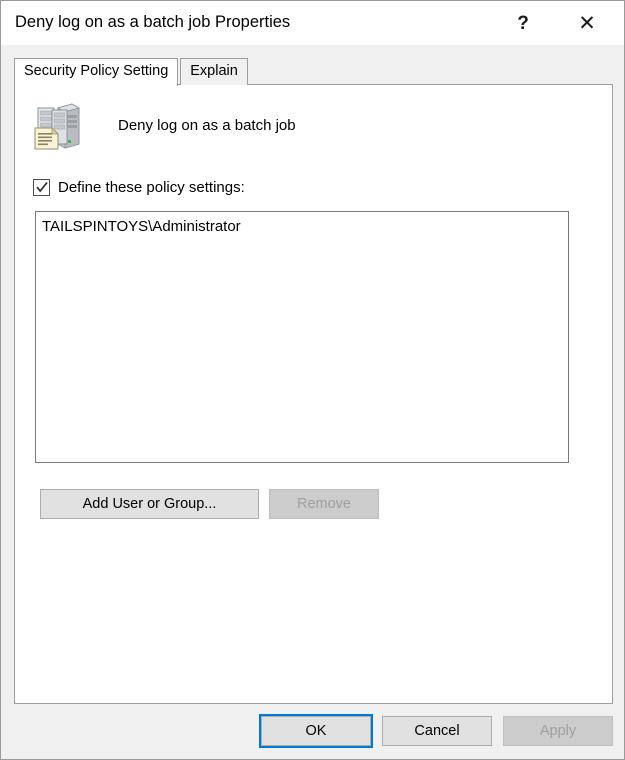 The width and height of the screenshot is (625, 760). I want to click on tab-security-policy-setting: Security Policy Setting, so click(96, 72).